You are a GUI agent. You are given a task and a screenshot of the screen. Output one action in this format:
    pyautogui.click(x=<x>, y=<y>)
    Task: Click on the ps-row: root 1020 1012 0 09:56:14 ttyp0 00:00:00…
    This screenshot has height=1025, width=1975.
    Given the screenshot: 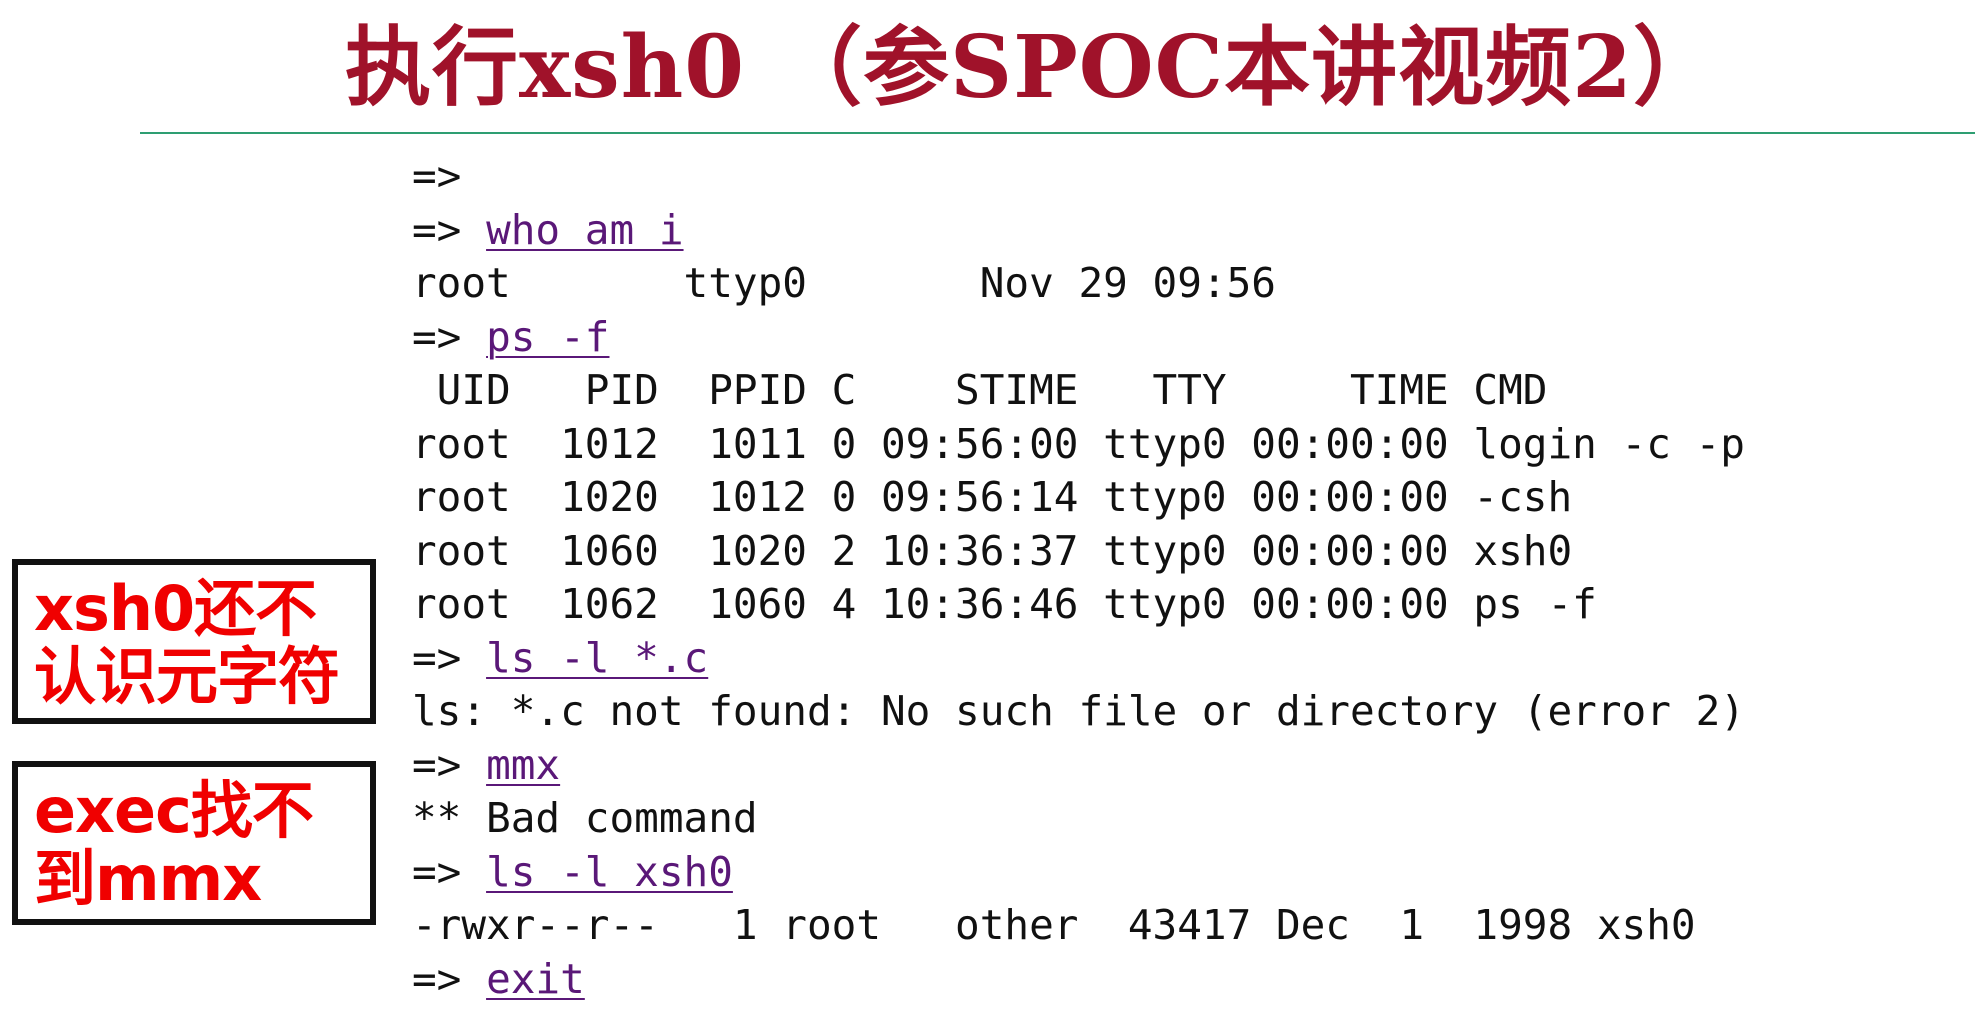 What is the action you would take?
    pyautogui.click(x=992, y=497)
    